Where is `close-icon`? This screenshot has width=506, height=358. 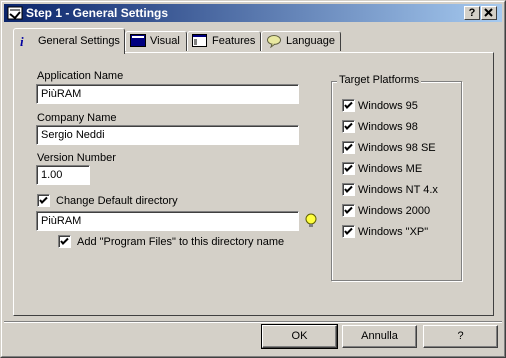
close-icon is located at coordinates (488, 12).